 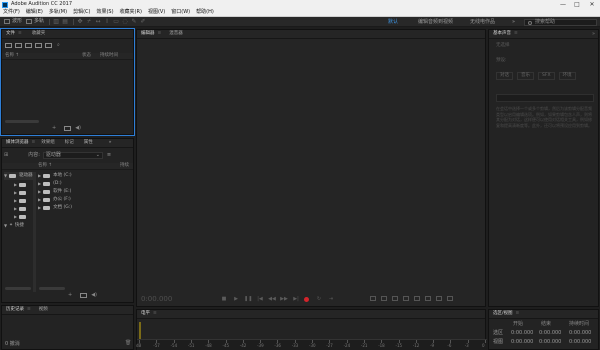 What do you see at coordinates (18, 45) in the screenshot?
I see `import-file-icon` at bounding box center [18, 45].